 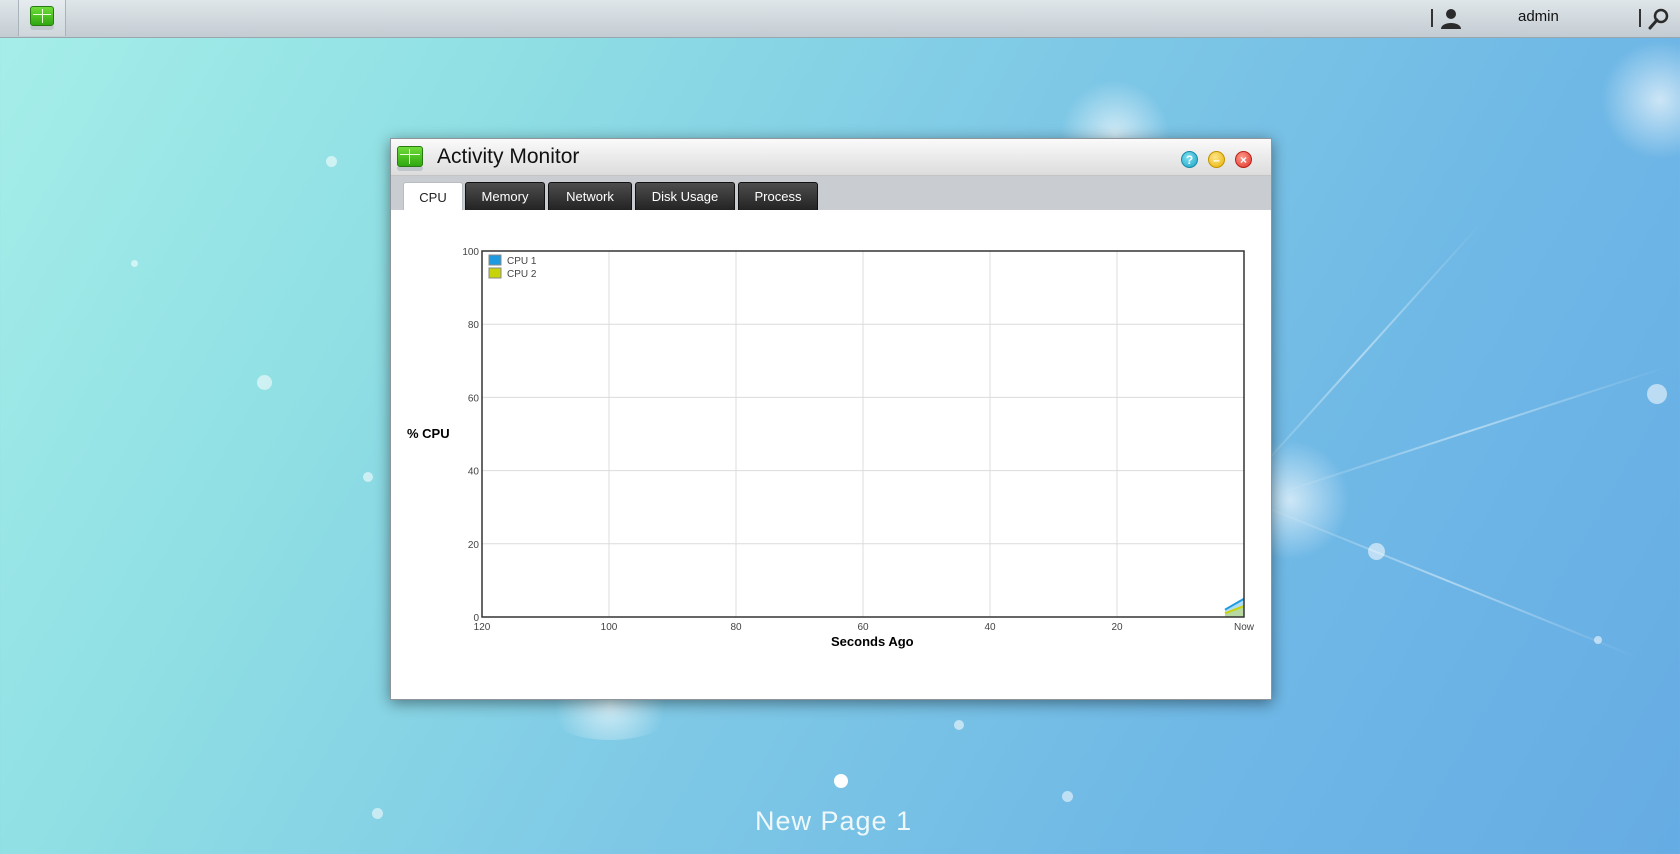 What do you see at coordinates (1659, 19) in the screenshot?
I see `search-icon` at bounding box center [1659, 19].